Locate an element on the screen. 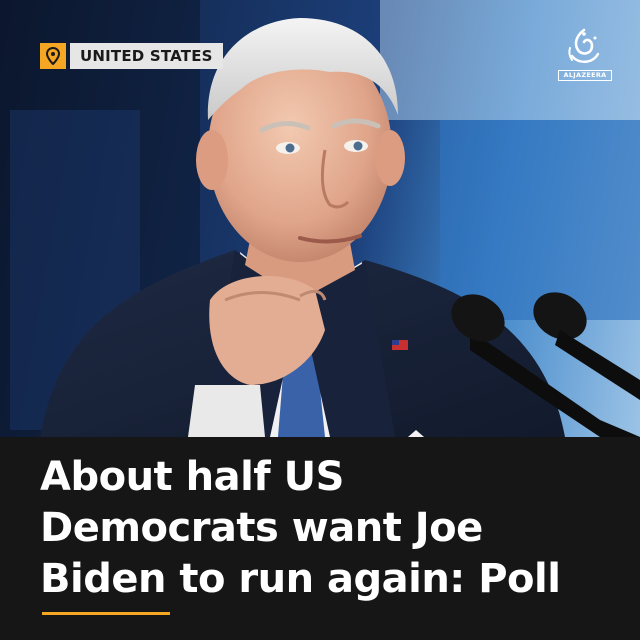  logo-wordmark: ALJAZEERA is located at coordinates (585, 75).